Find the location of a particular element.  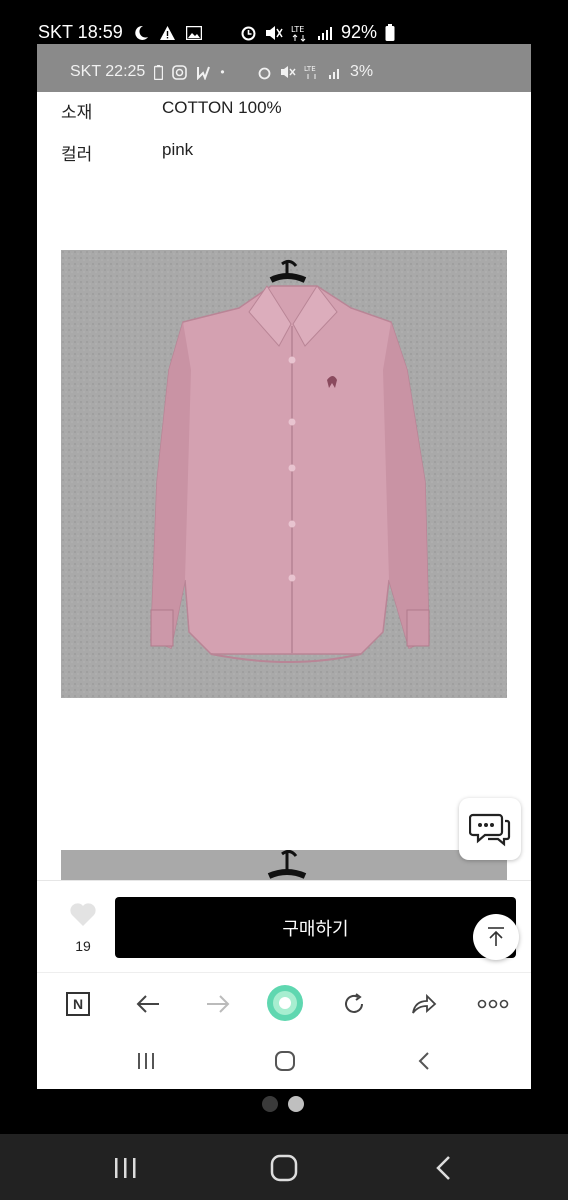

spec-label: 컬러 is located at coordinates (77, 154).